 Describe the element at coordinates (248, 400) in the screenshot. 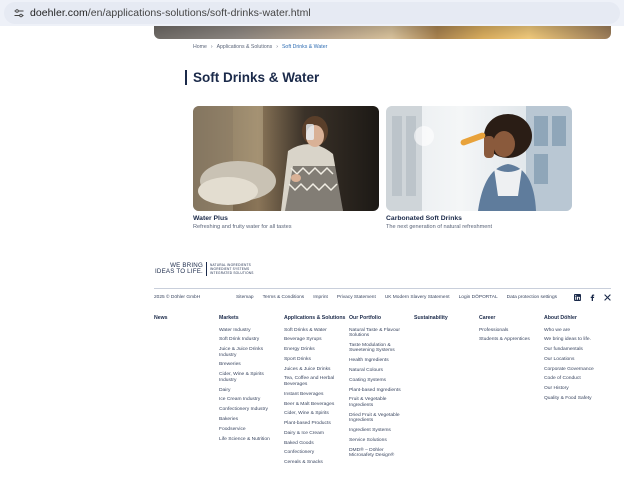

I see `footer-link: Ice Cream Industry` at that location.